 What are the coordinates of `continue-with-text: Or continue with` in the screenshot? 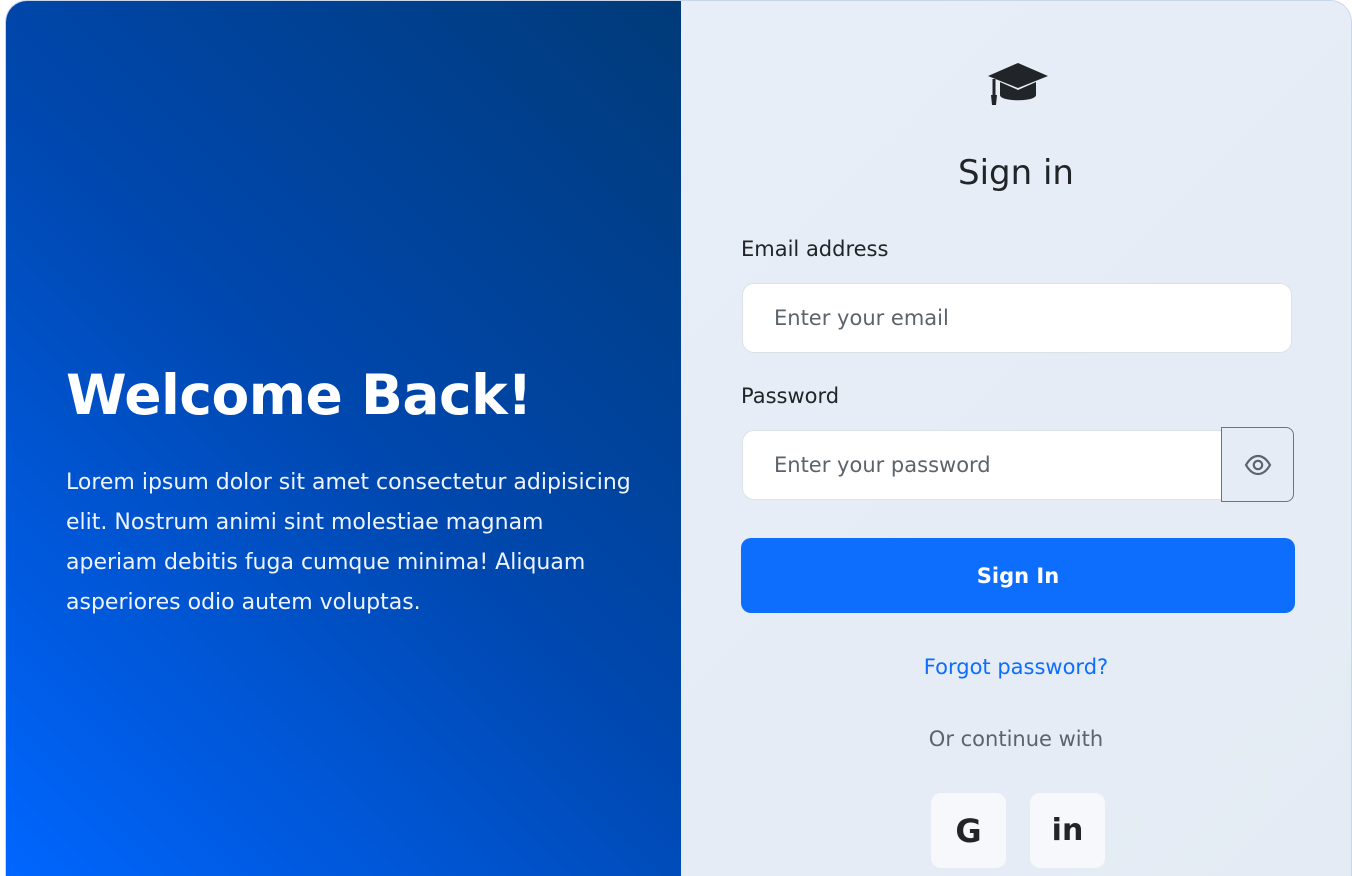 It's located at (1016, 739).